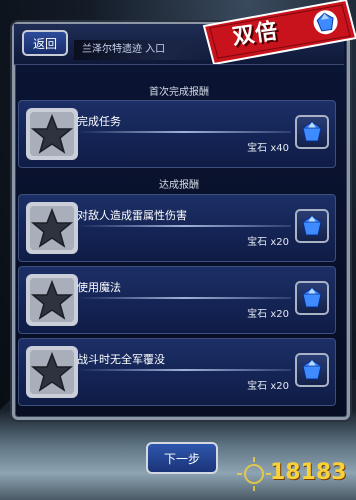 Image resolution: width=356 pixels, height=500 pixels. Describe the element at coordinates (308, 472) in the screenshot. I see `watermark-text: 18183` at that location.